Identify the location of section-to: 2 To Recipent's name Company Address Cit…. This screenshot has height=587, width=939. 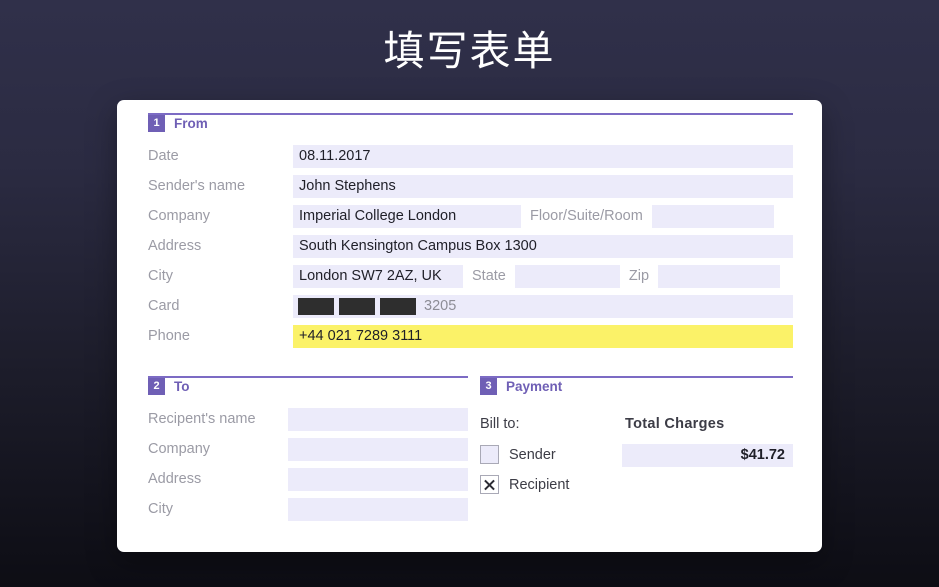
(308, 450).